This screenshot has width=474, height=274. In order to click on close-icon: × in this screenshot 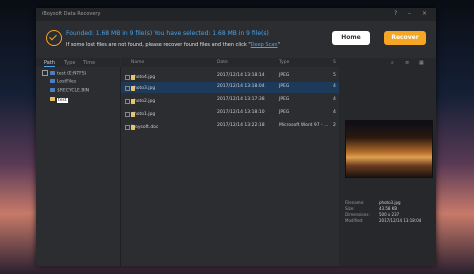, I will do `click(424, 13)`.